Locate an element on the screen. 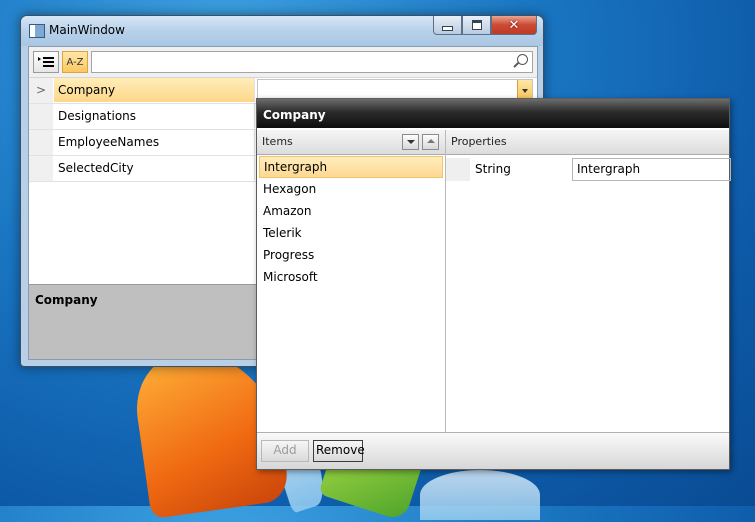 Image resolution: width=755 pixels, height=522 pixels. maximize-icon is located at coordinates (476, 25).